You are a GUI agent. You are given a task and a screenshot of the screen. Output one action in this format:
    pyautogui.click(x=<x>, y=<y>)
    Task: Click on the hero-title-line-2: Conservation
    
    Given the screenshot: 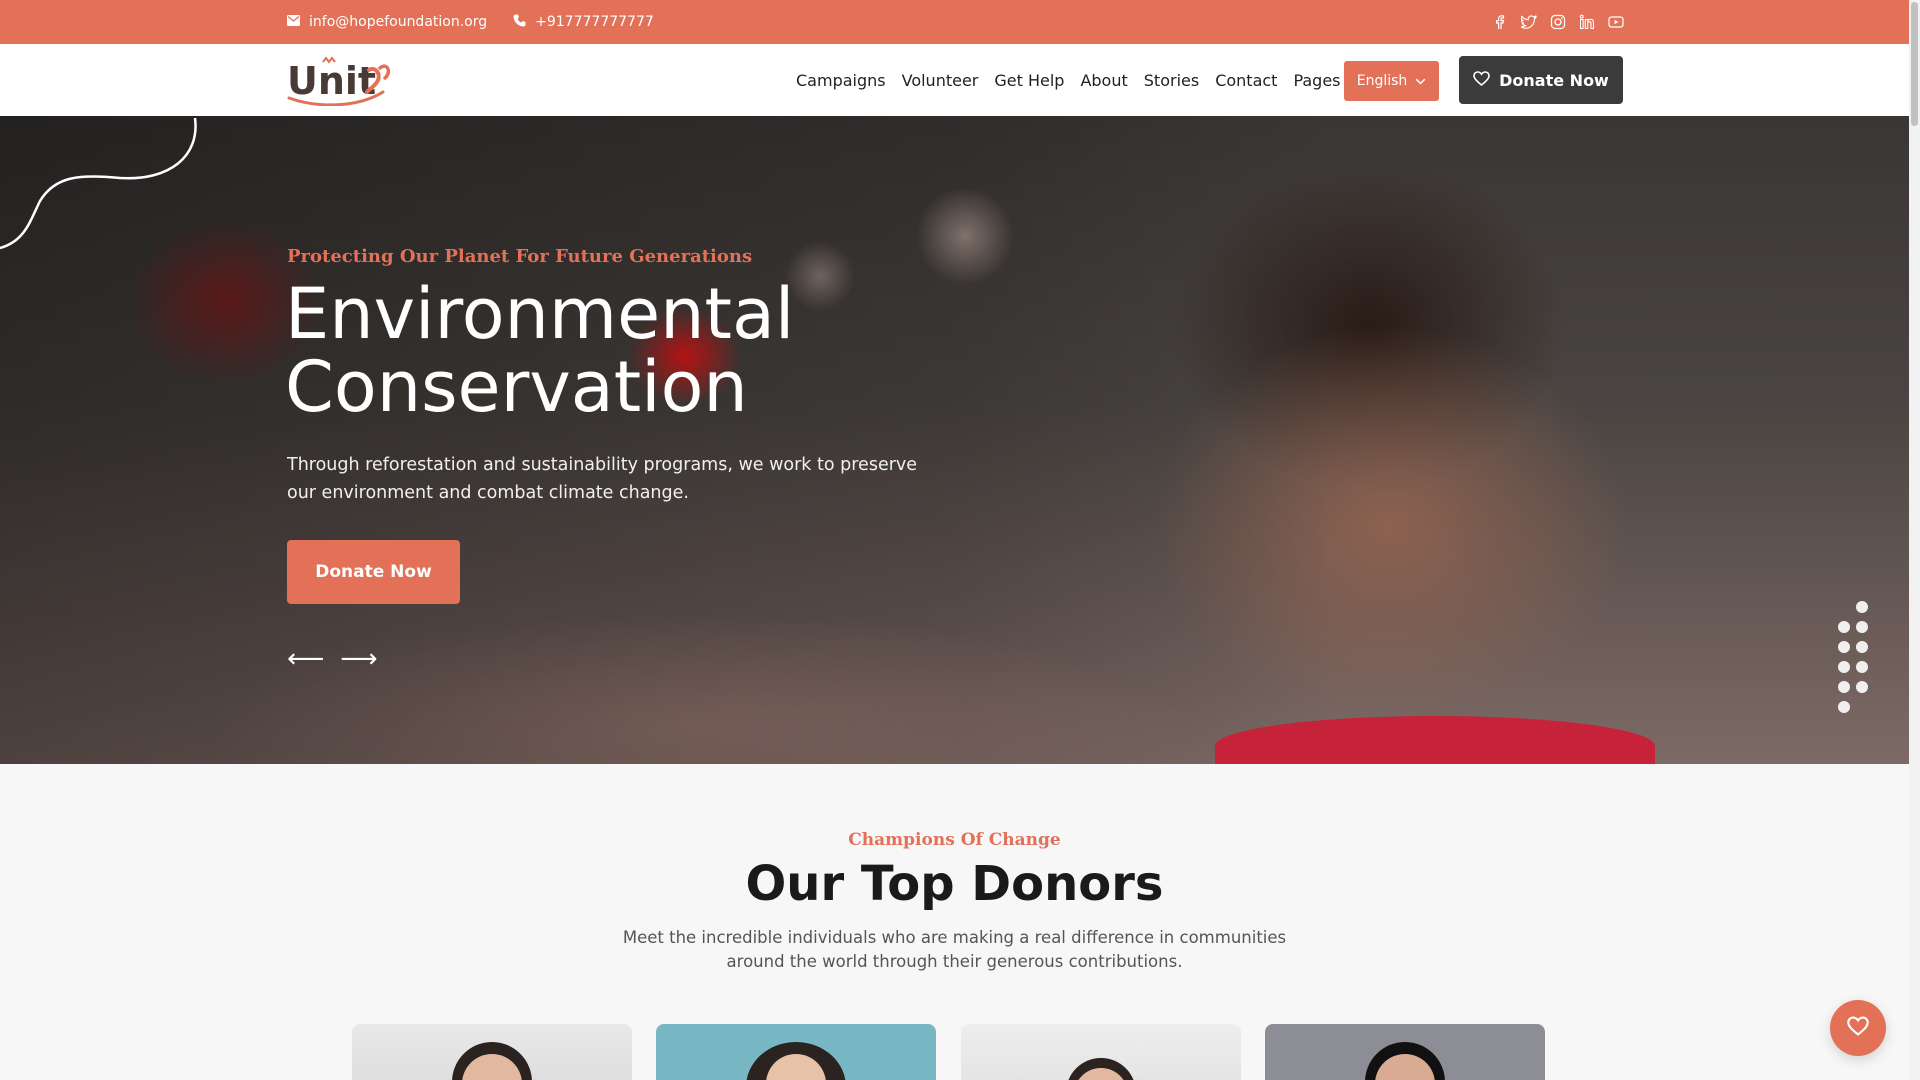 What is the action you would take?
    pyautogui.click(x=516, y=387)
    